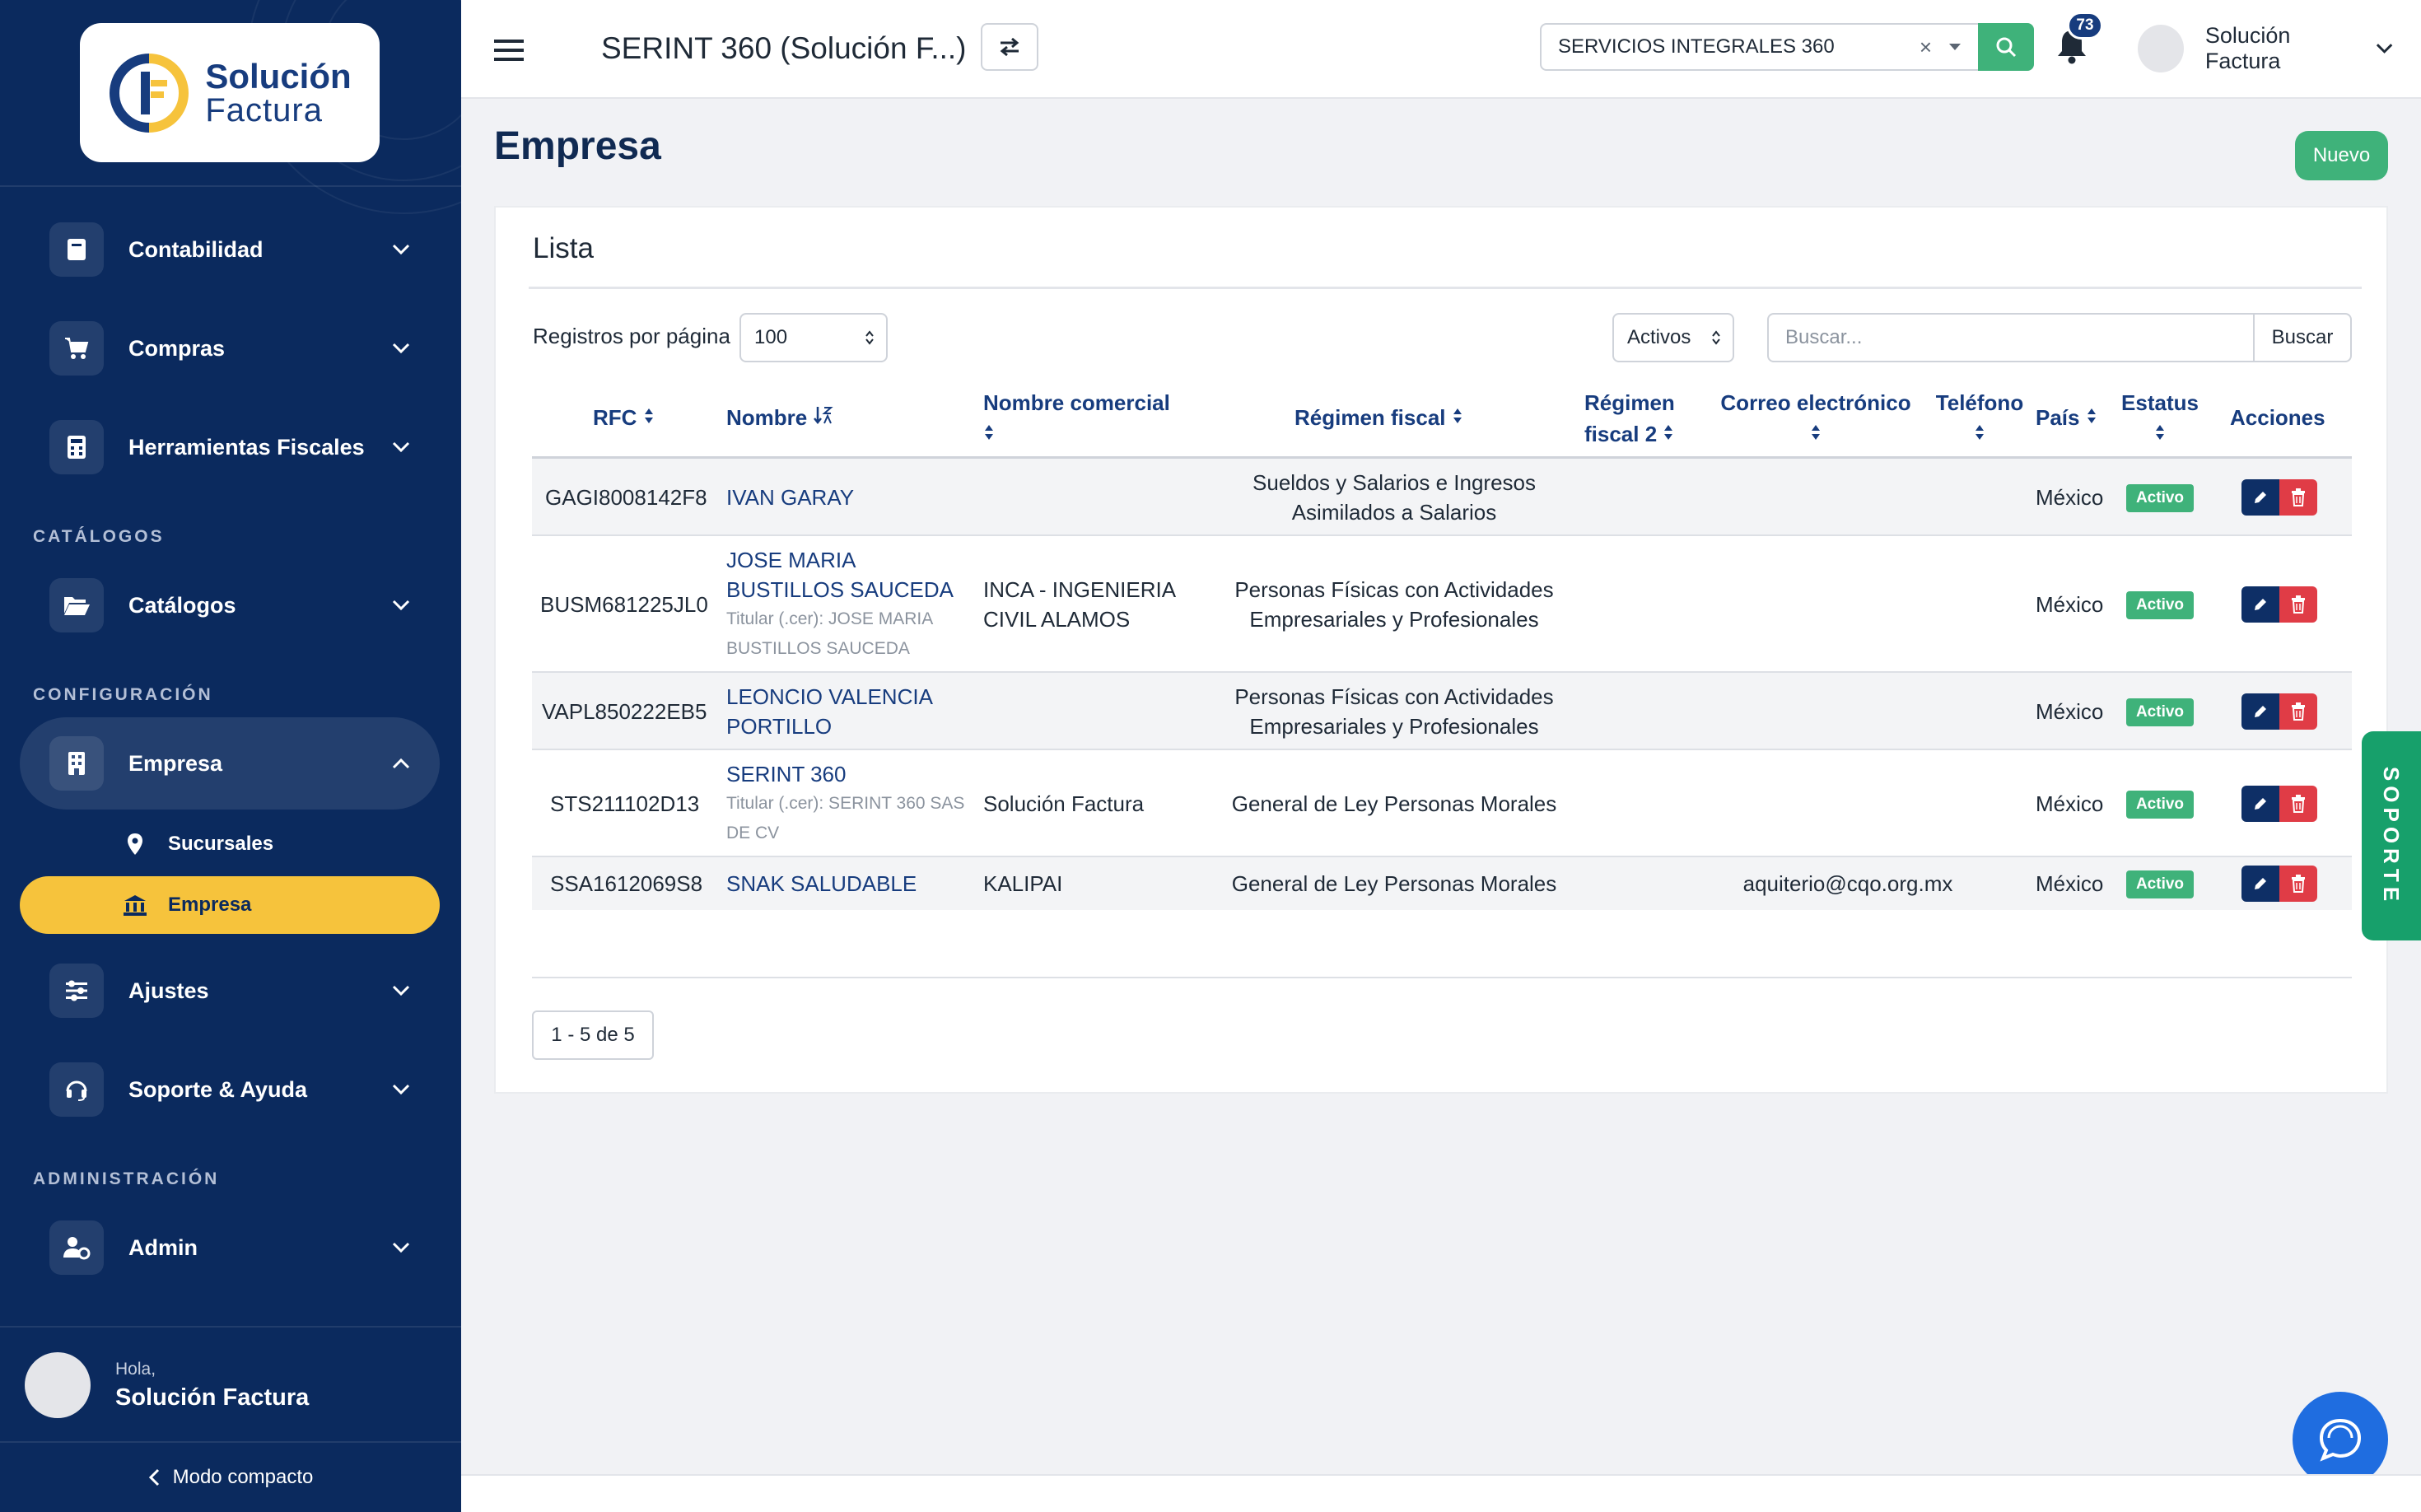  Describe the element at coordinates (615, 417) in the screenshot. I see `header-label: RFC` at that location.